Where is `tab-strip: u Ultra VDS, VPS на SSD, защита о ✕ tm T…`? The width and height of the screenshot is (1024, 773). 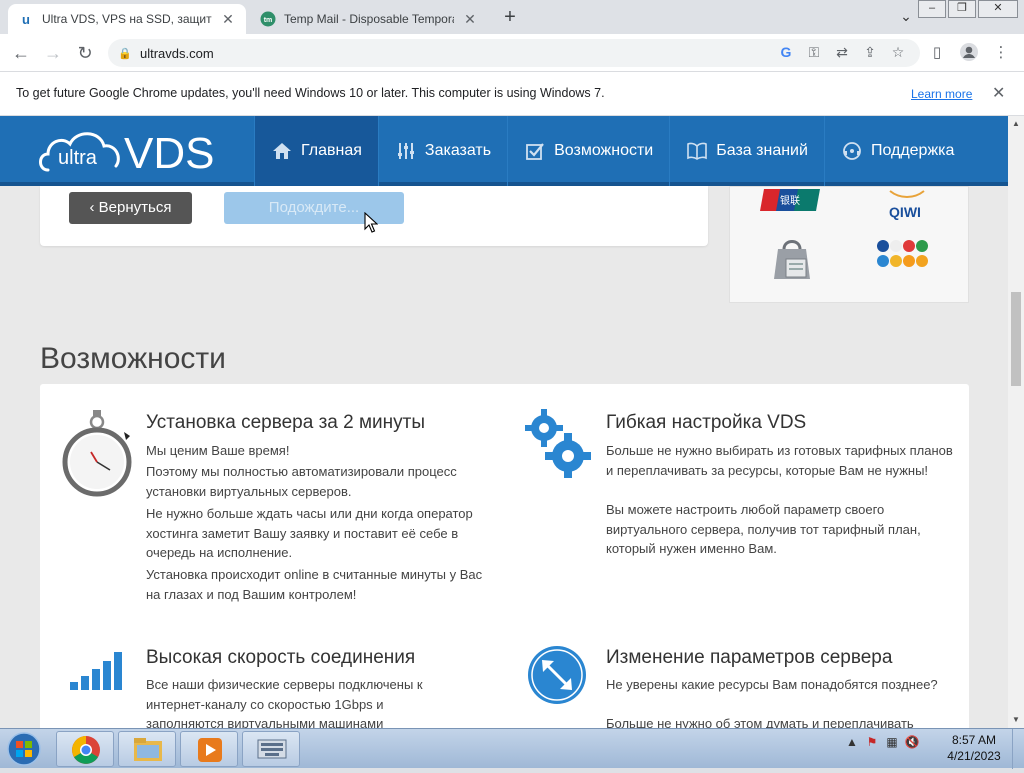 tab-strip: u Ultra VDS, VPS на SSD, защита о ✕ tm T… is located at coordinates (512, 17).